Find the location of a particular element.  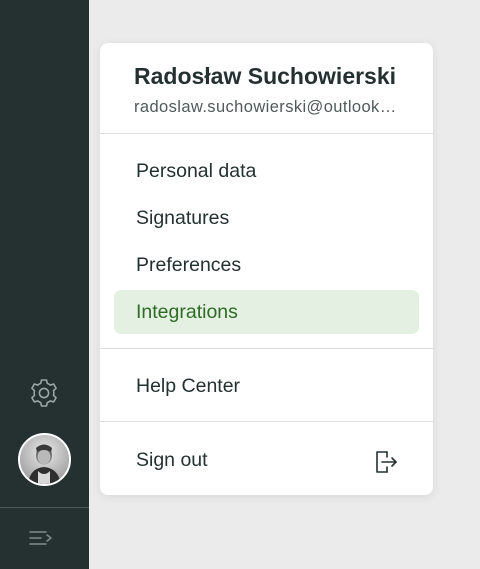

menu-item-integrations: Integrations is located at coordinates (266, 312).